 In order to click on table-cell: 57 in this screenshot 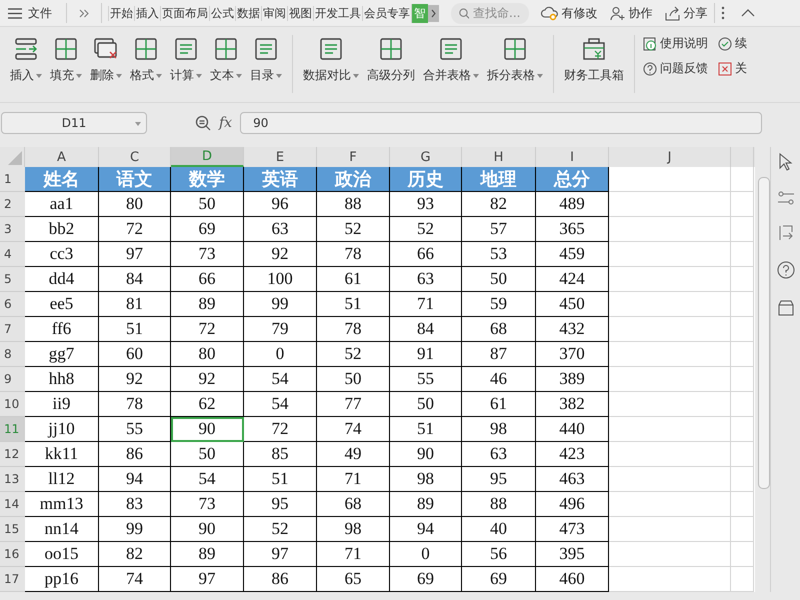, I will do `click(499, 229)`.